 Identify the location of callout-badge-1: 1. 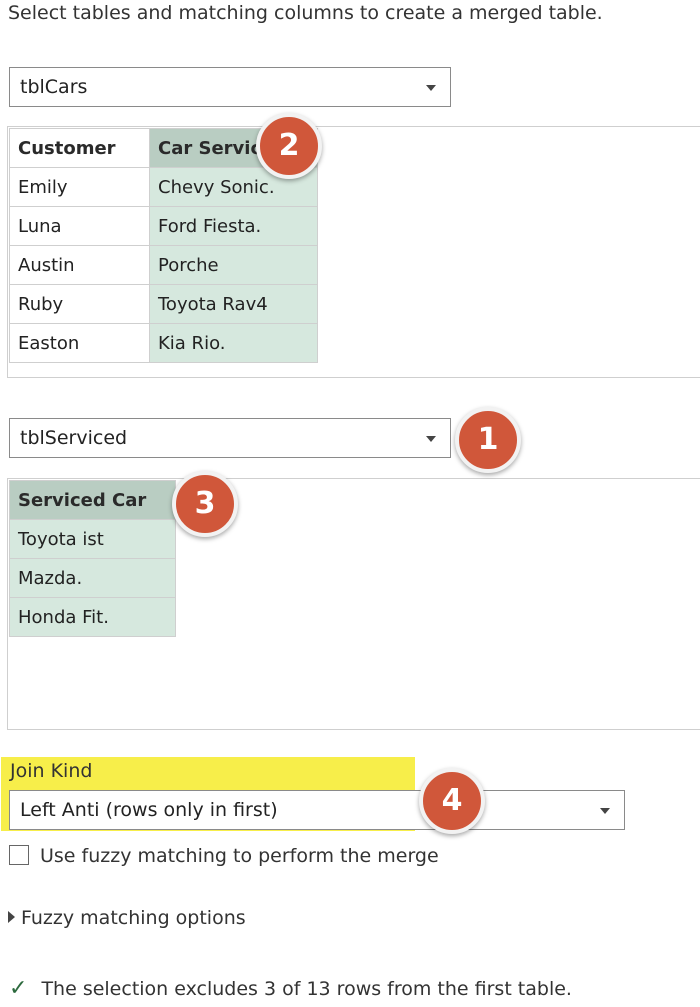
(488, 440).